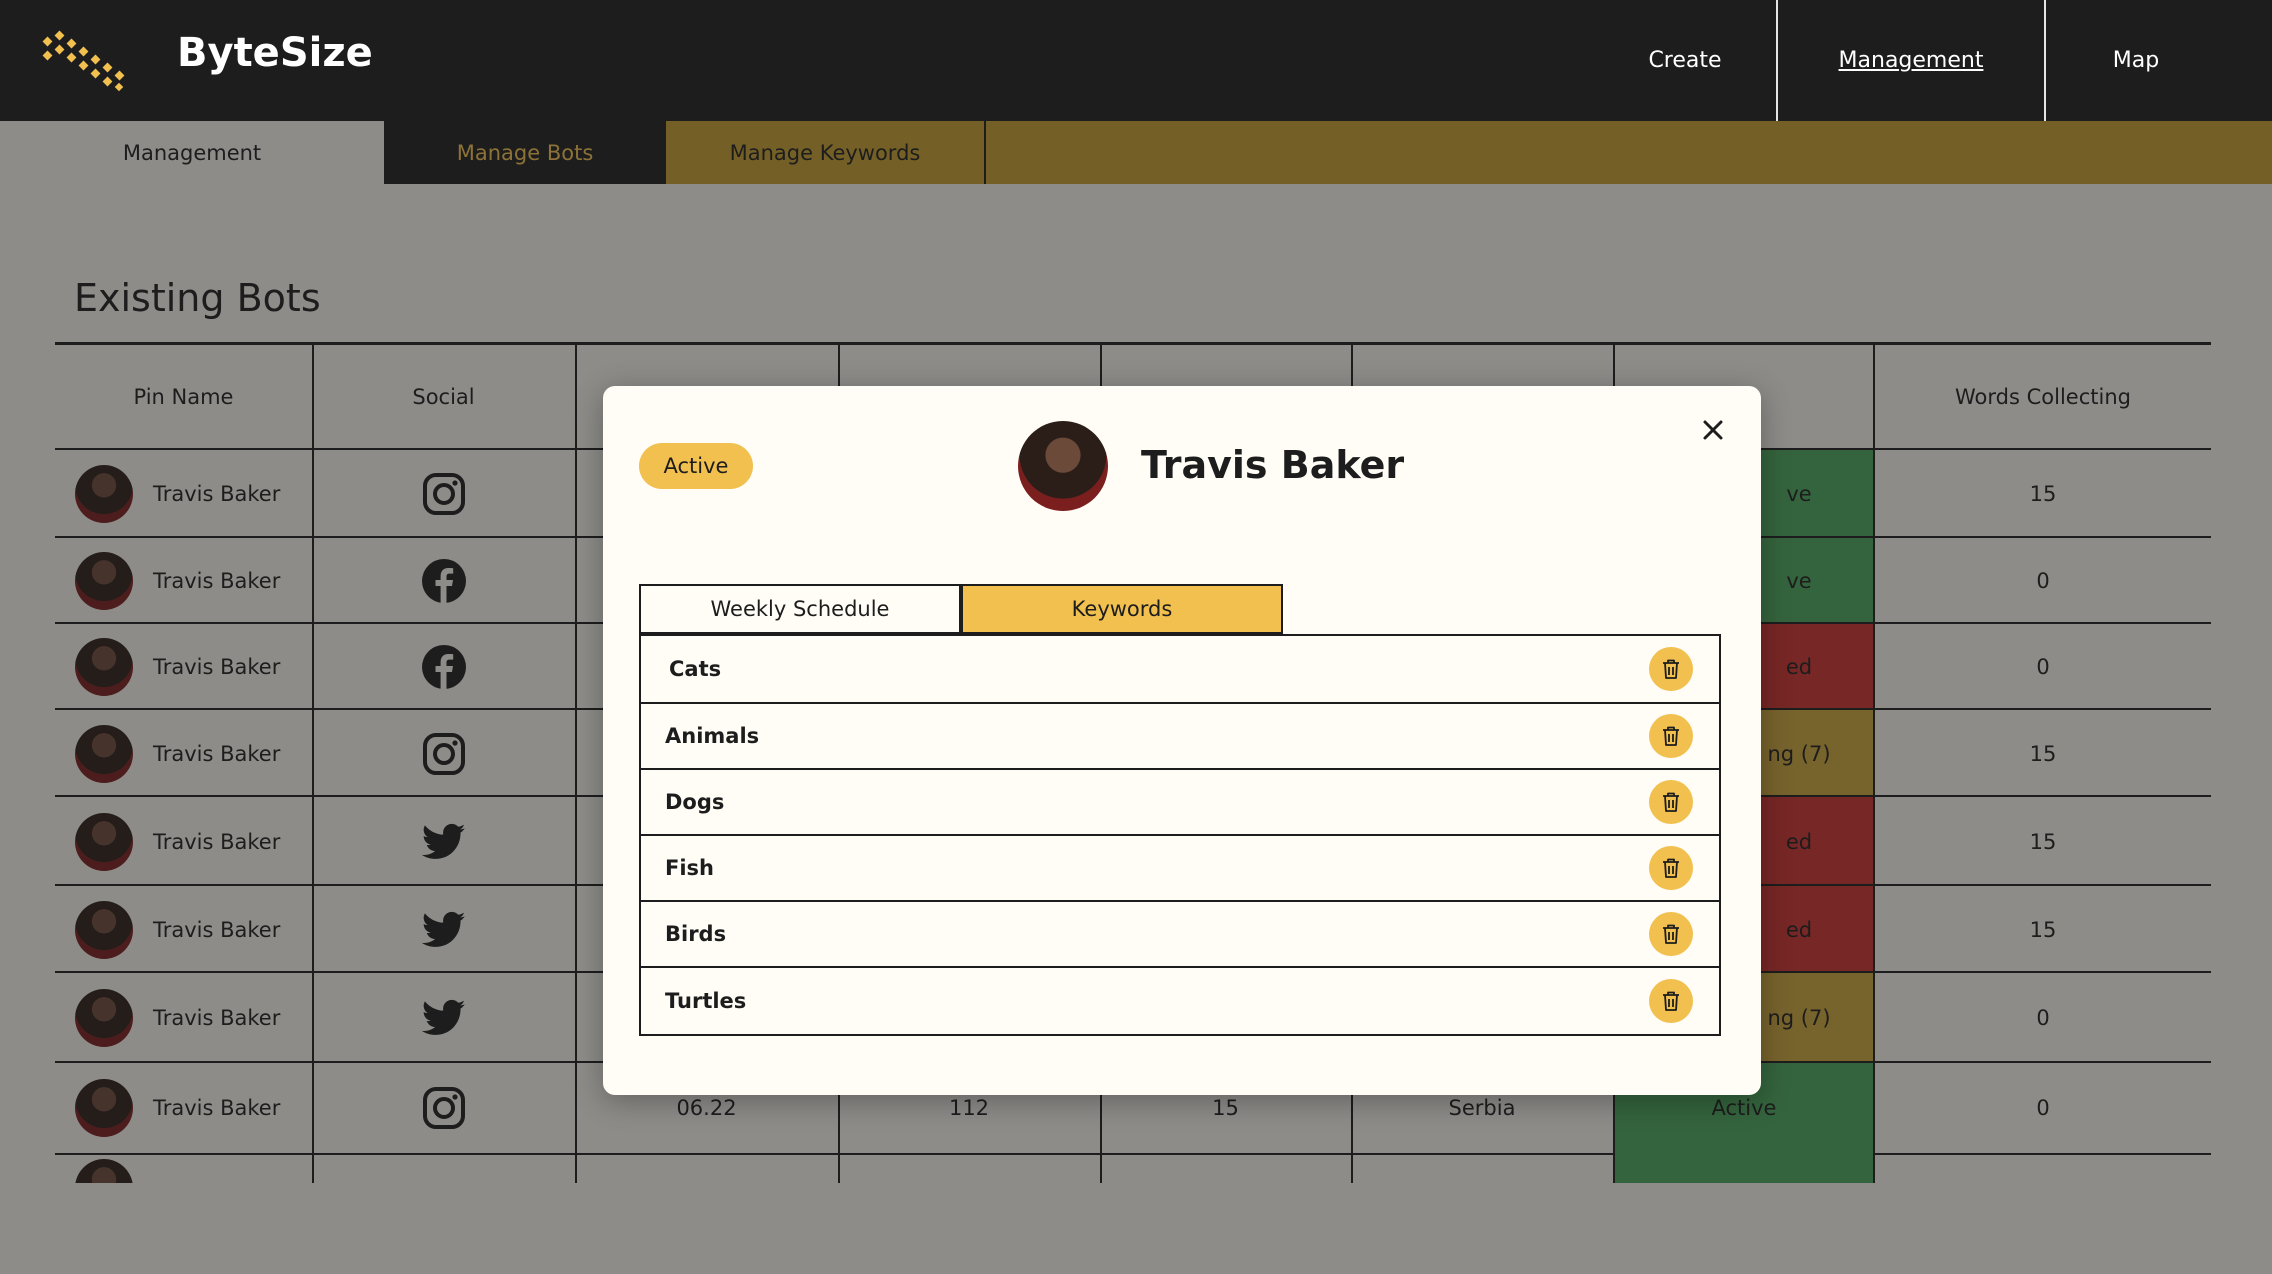  What do you see at coordinates (695, 669) in the screenshot?
I see `keyword-label: Cats` at bounding box center [695, 669].